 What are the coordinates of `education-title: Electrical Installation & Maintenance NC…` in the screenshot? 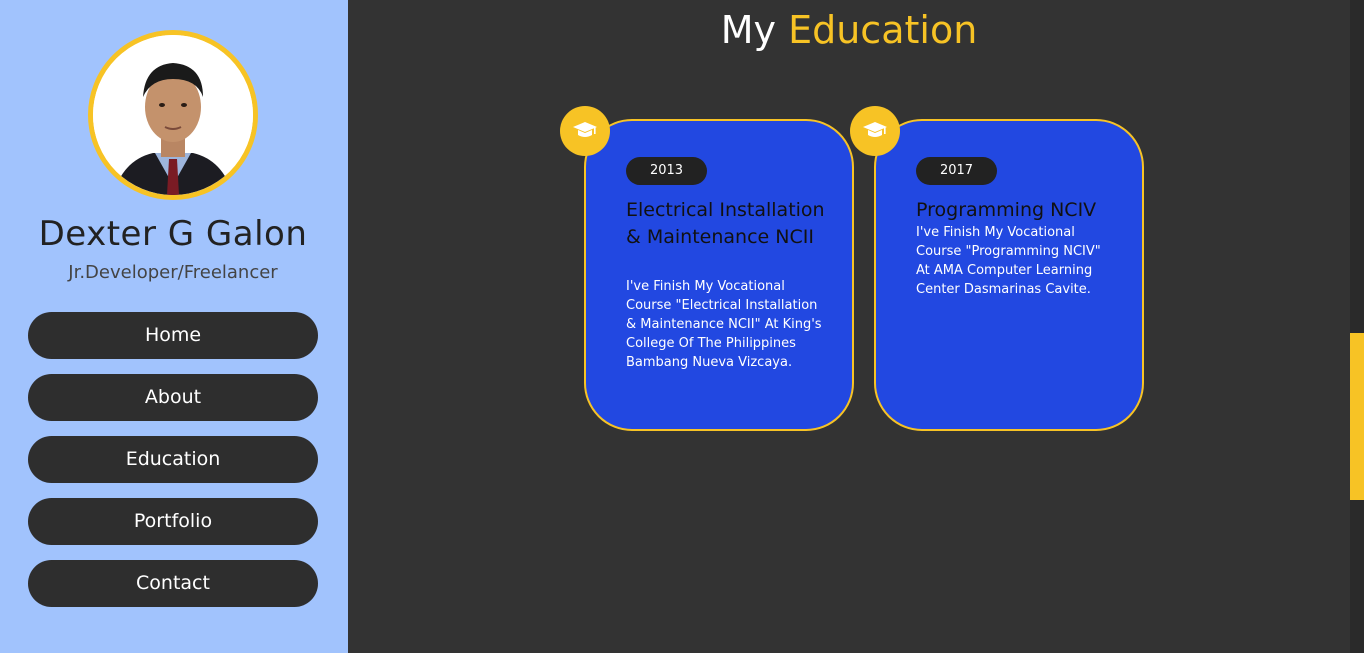 It's located at (725, 223).